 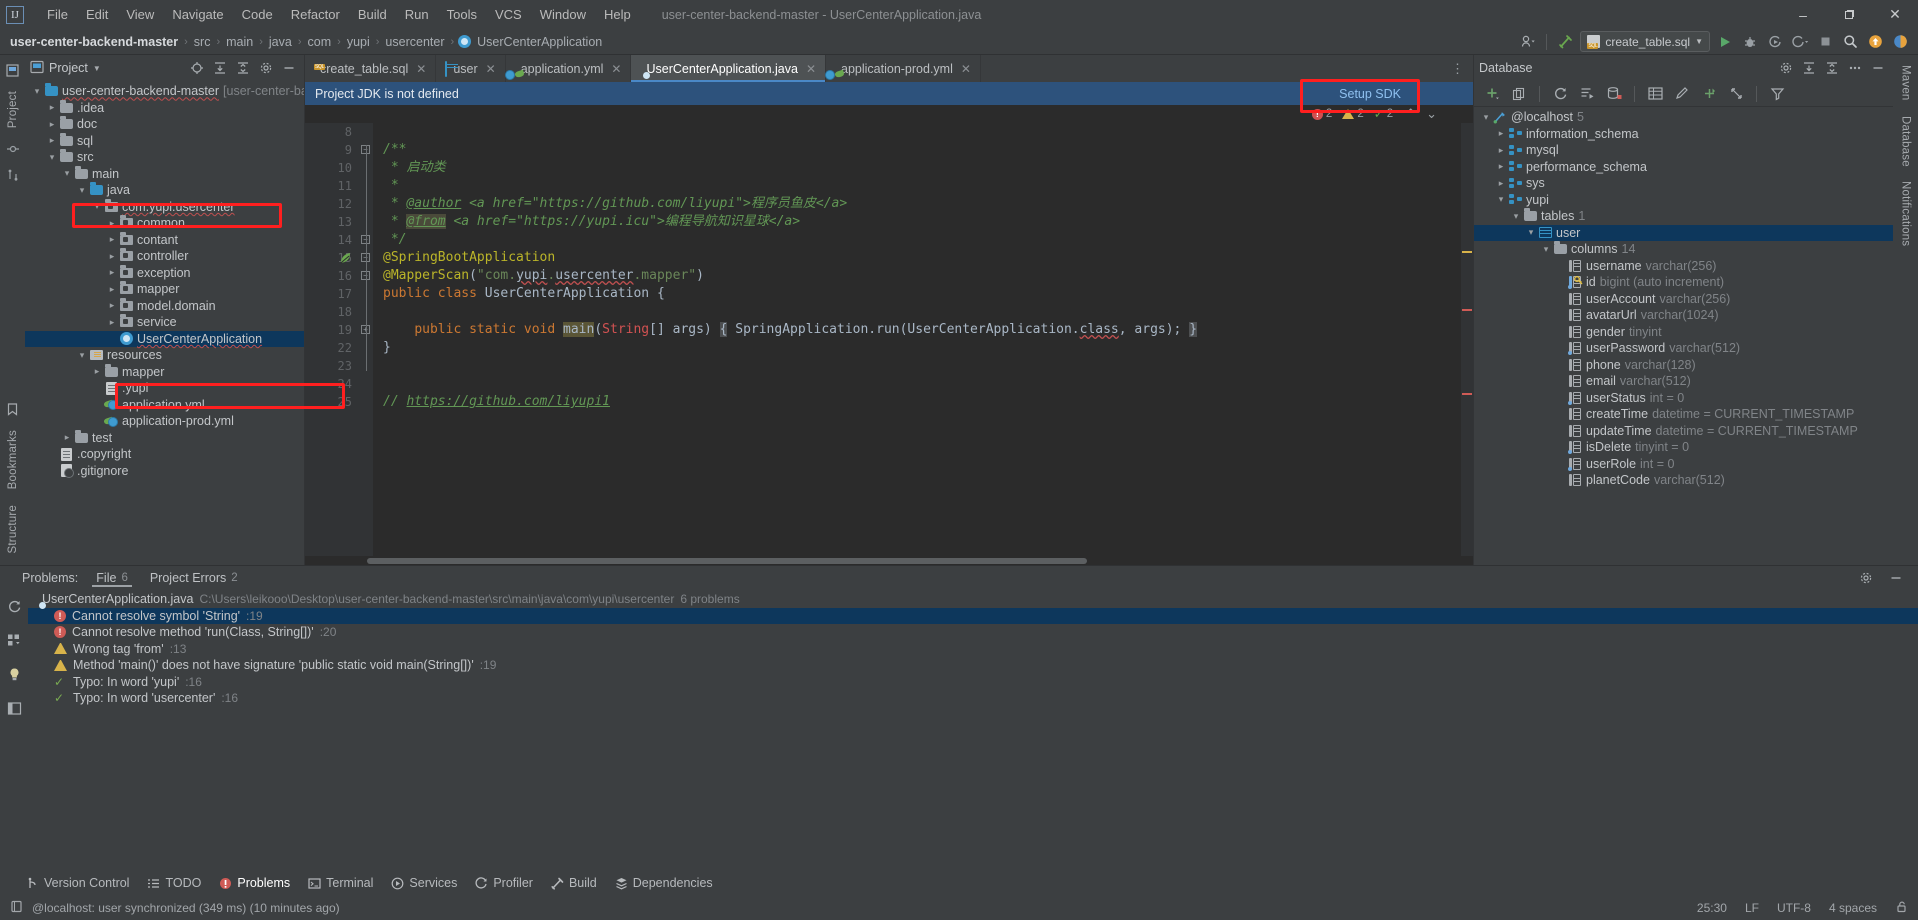 I want to click on project-tree-item-row: ▸ common, so click(x=164, y=223).